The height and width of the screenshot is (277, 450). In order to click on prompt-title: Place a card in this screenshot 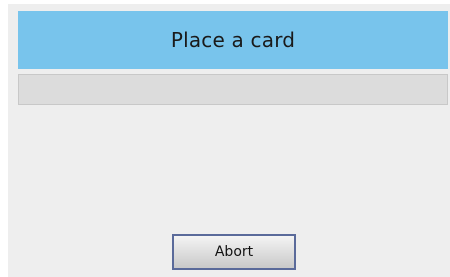, I will do `click(233, 40)`.